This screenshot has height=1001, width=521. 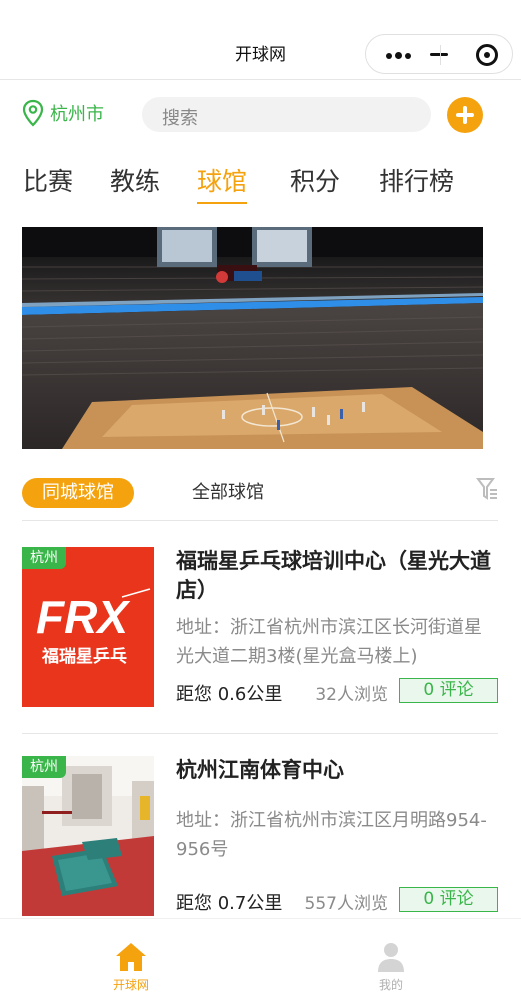 I want to click on filter-icon, so click(x=487, y=489).